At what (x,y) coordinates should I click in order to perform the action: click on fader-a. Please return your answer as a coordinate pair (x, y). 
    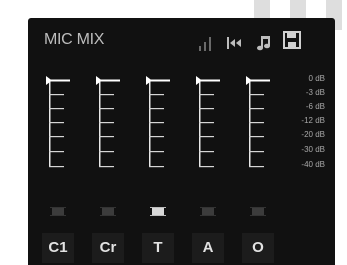
    Looking at the image, I should click on (208, 141).